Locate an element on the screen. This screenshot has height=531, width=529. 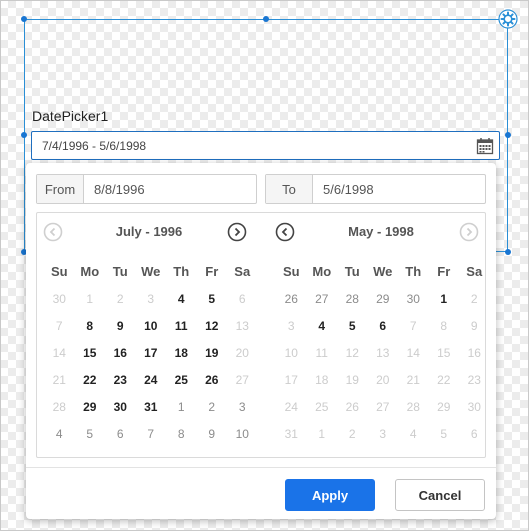
gear-icon is located at coordinates (508, 19).